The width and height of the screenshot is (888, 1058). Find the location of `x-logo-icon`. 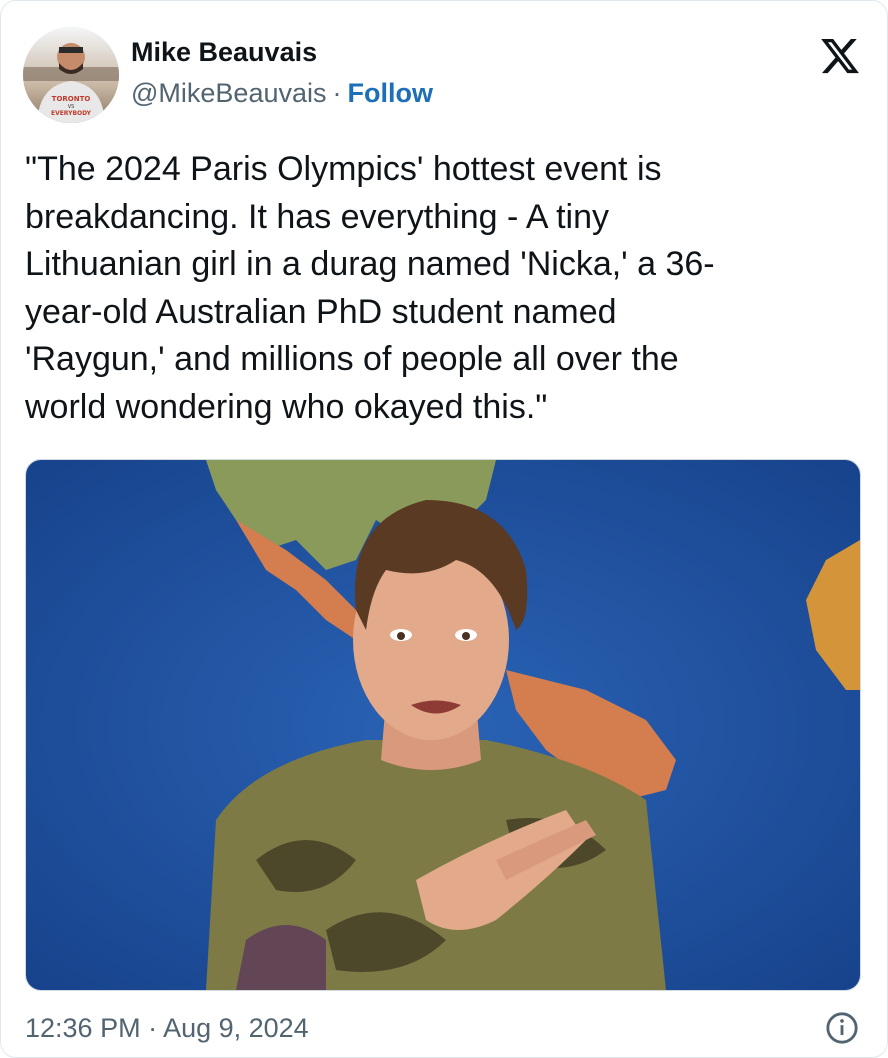

x-logo-icon is located at coordinates (840, 56).